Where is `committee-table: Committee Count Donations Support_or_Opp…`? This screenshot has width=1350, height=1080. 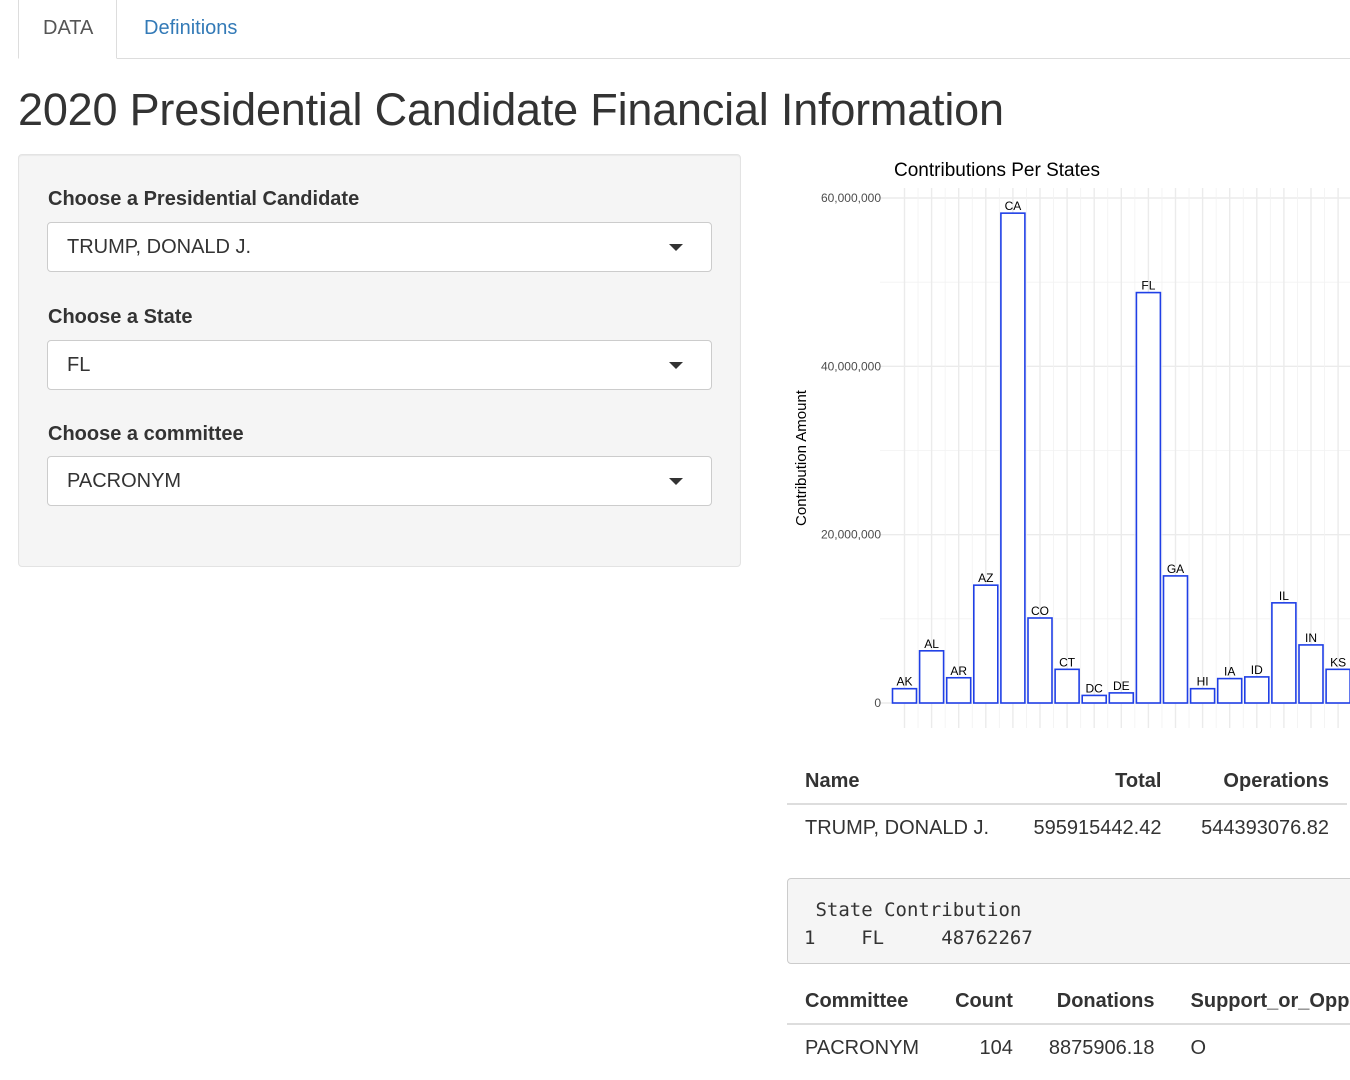 committee-table: Committee Count Donations Support_or_Opp… is located at coordinates (1068, 1025).